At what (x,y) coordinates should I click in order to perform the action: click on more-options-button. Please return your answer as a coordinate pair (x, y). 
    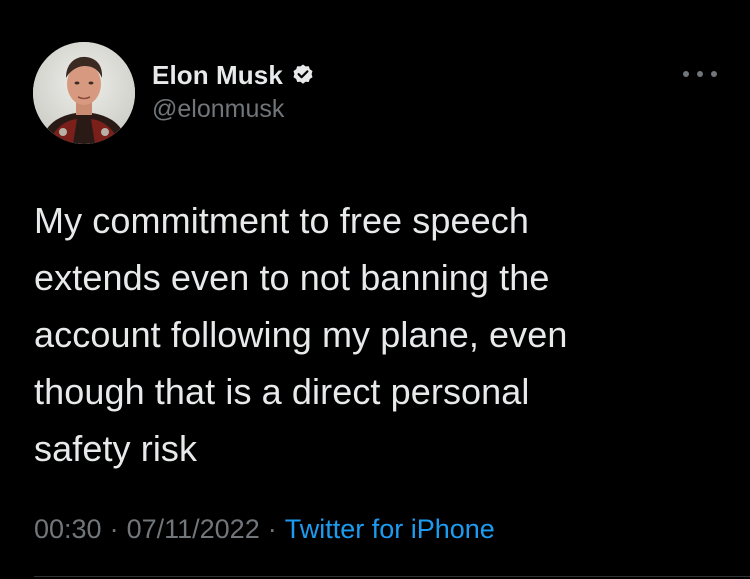
    Looking at the image, I should click on (700, 74).